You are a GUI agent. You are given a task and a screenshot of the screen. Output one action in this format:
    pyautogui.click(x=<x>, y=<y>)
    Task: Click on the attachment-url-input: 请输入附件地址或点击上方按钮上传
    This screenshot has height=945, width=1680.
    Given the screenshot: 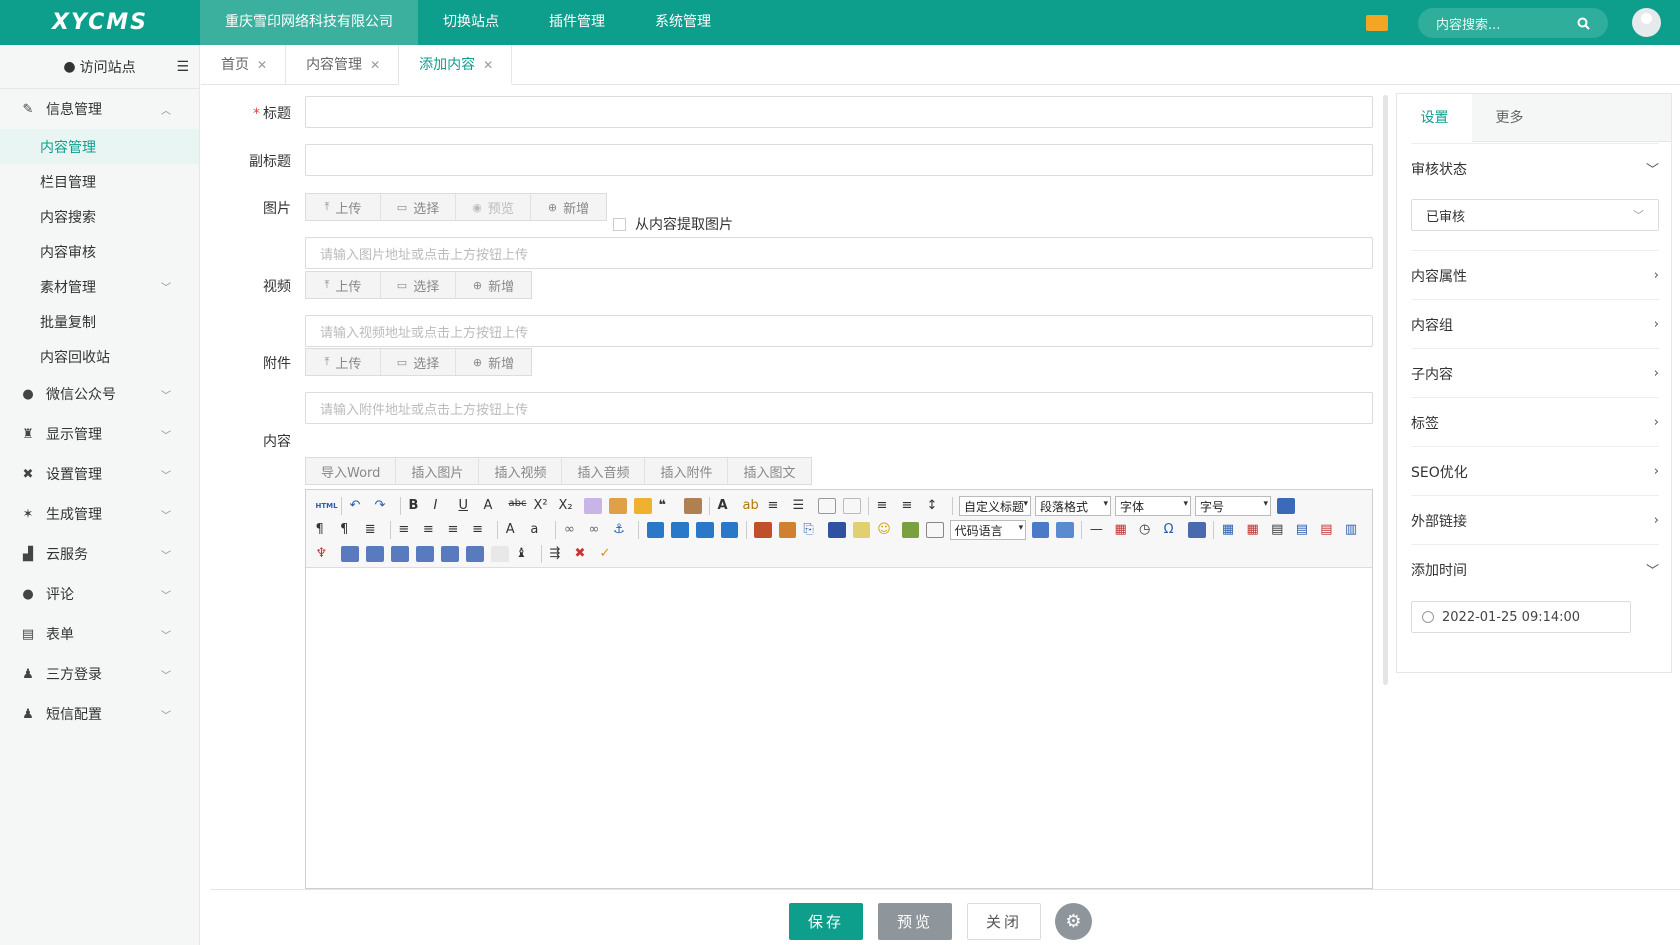 What is the action you would take?
    pyautogui.click(x=839, y=408)
    